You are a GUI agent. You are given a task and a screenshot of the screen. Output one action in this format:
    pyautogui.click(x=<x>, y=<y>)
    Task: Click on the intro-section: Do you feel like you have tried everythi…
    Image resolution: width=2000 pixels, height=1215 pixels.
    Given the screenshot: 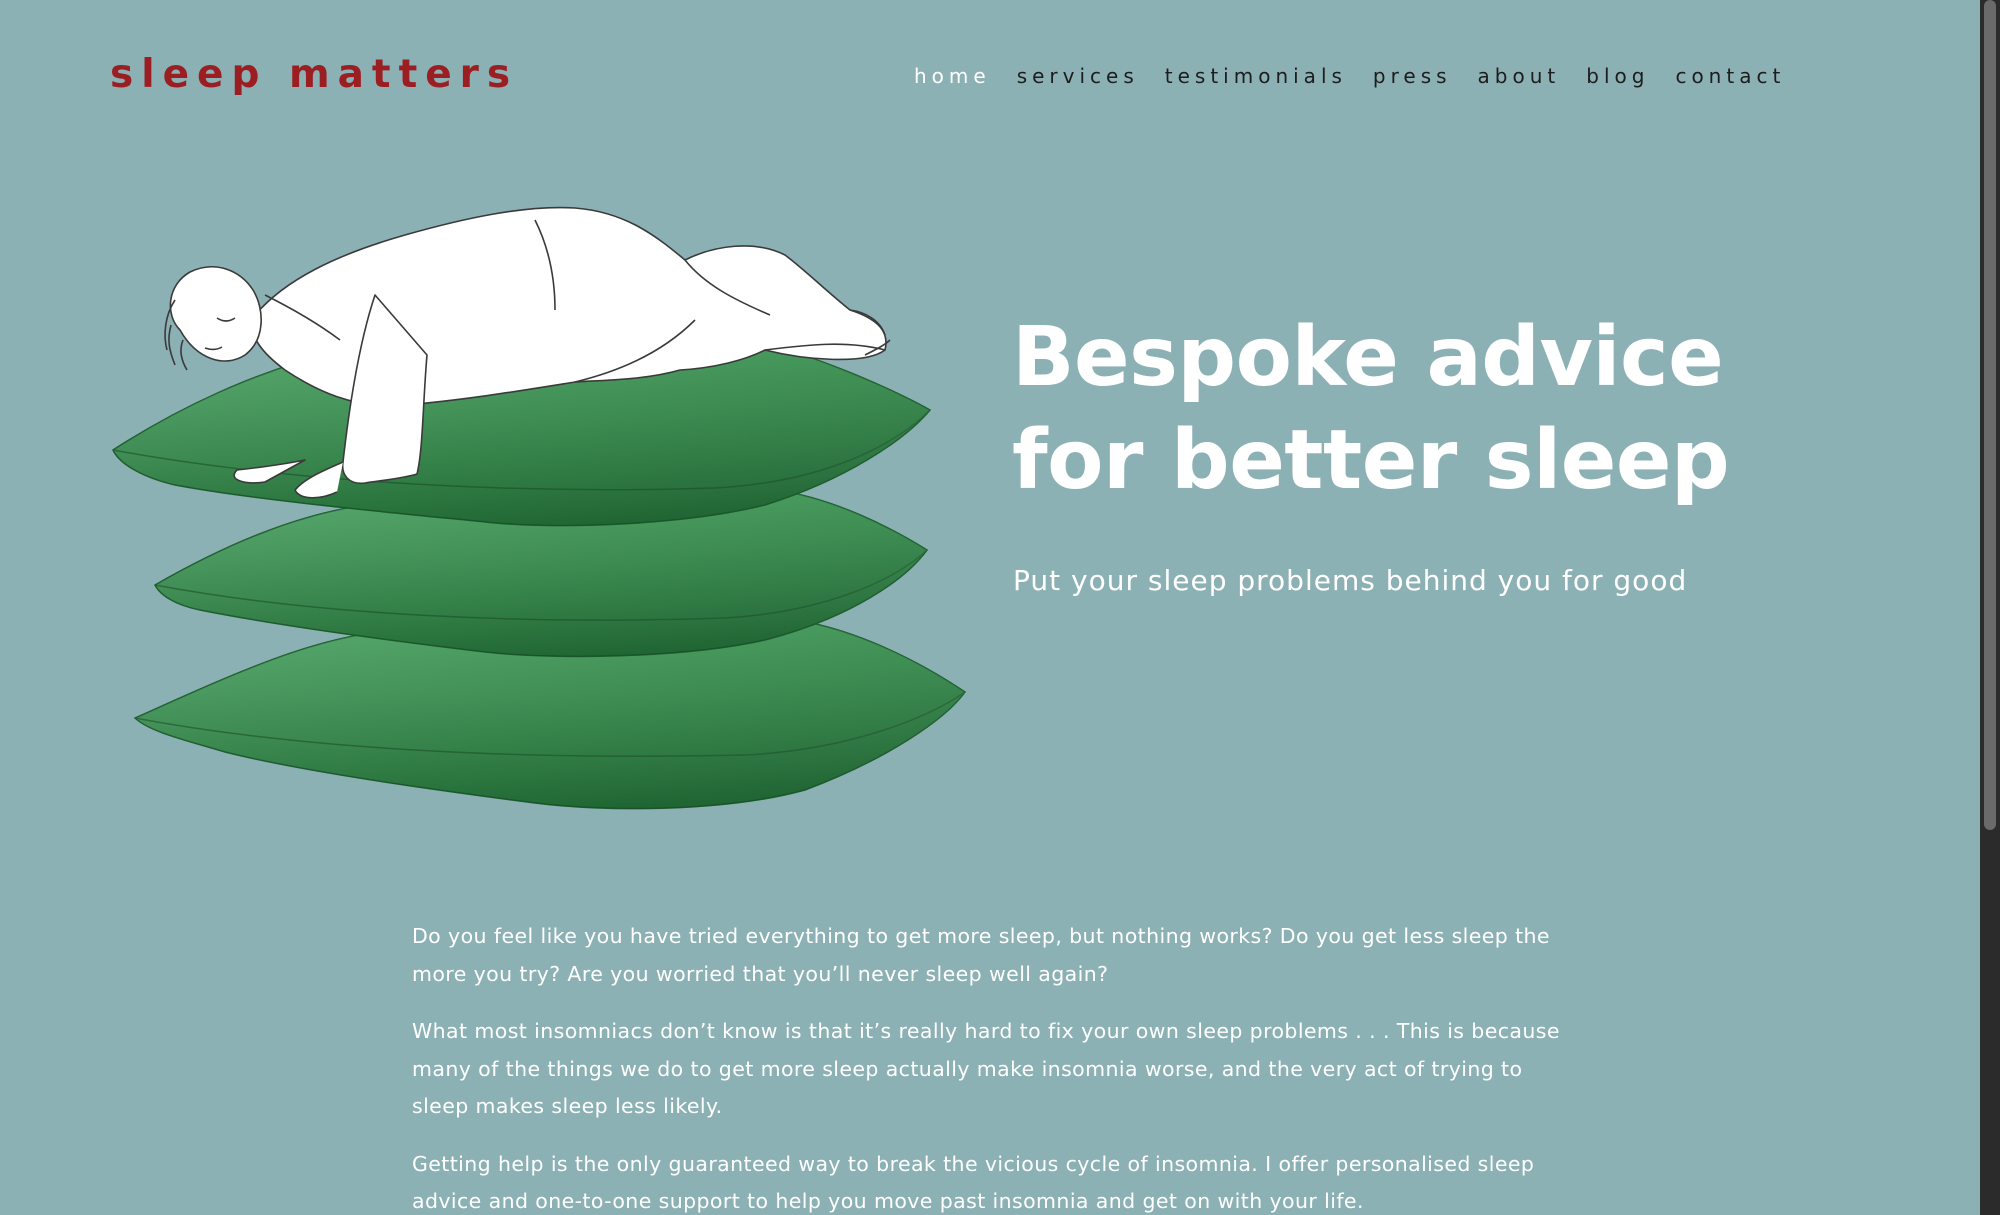 What is the action you would take?
    pyautogui.click(x=992, y=1066)
    